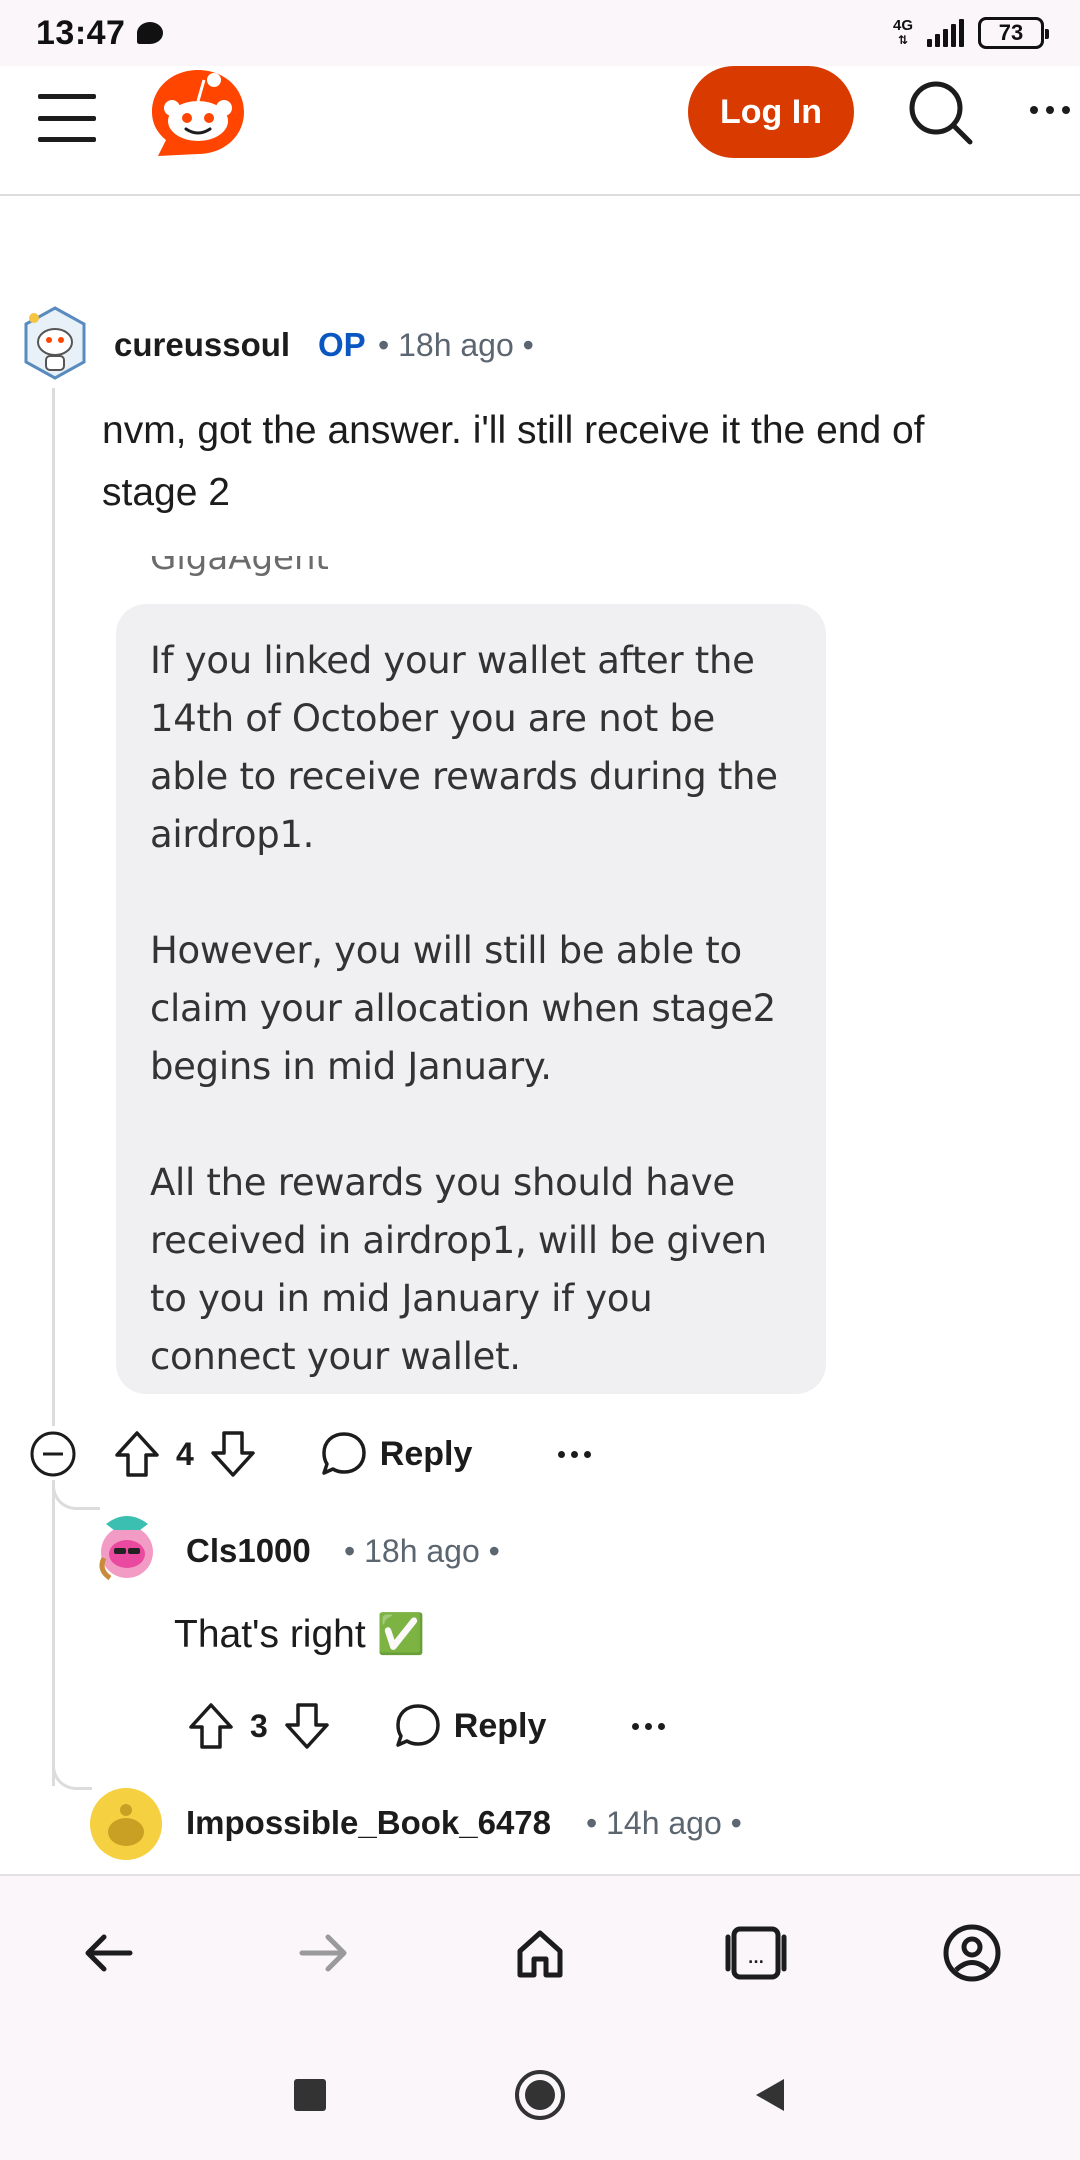  Describe the element at coordinates (540, 33) in the screenshot. I see `status-bar: 13:47 4G ⇅ 73` at that location.